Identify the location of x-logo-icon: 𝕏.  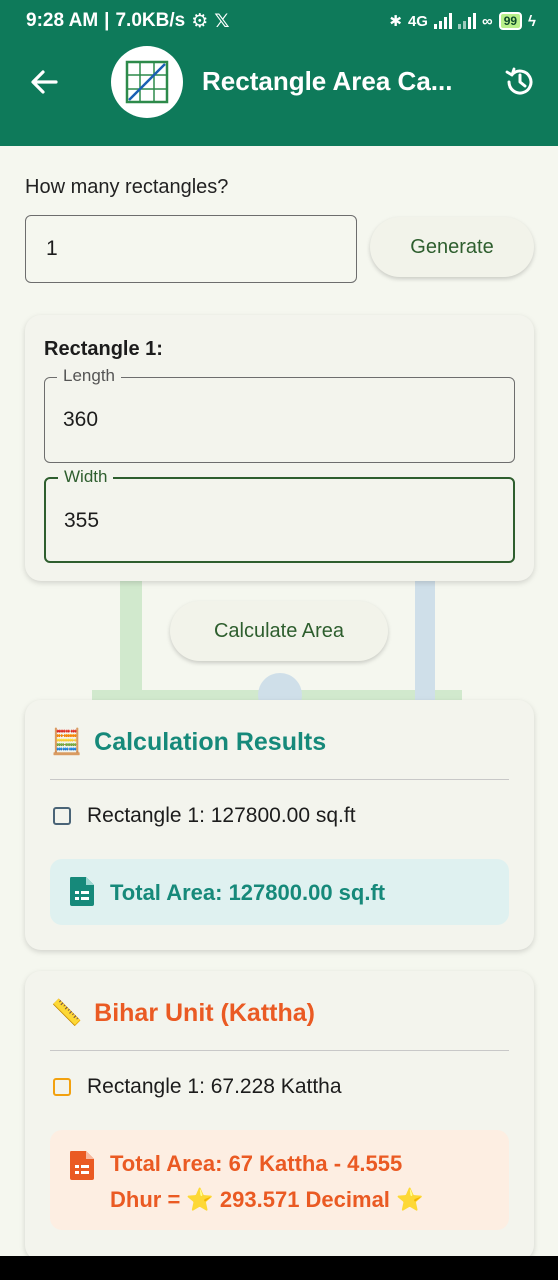
(222, 21).